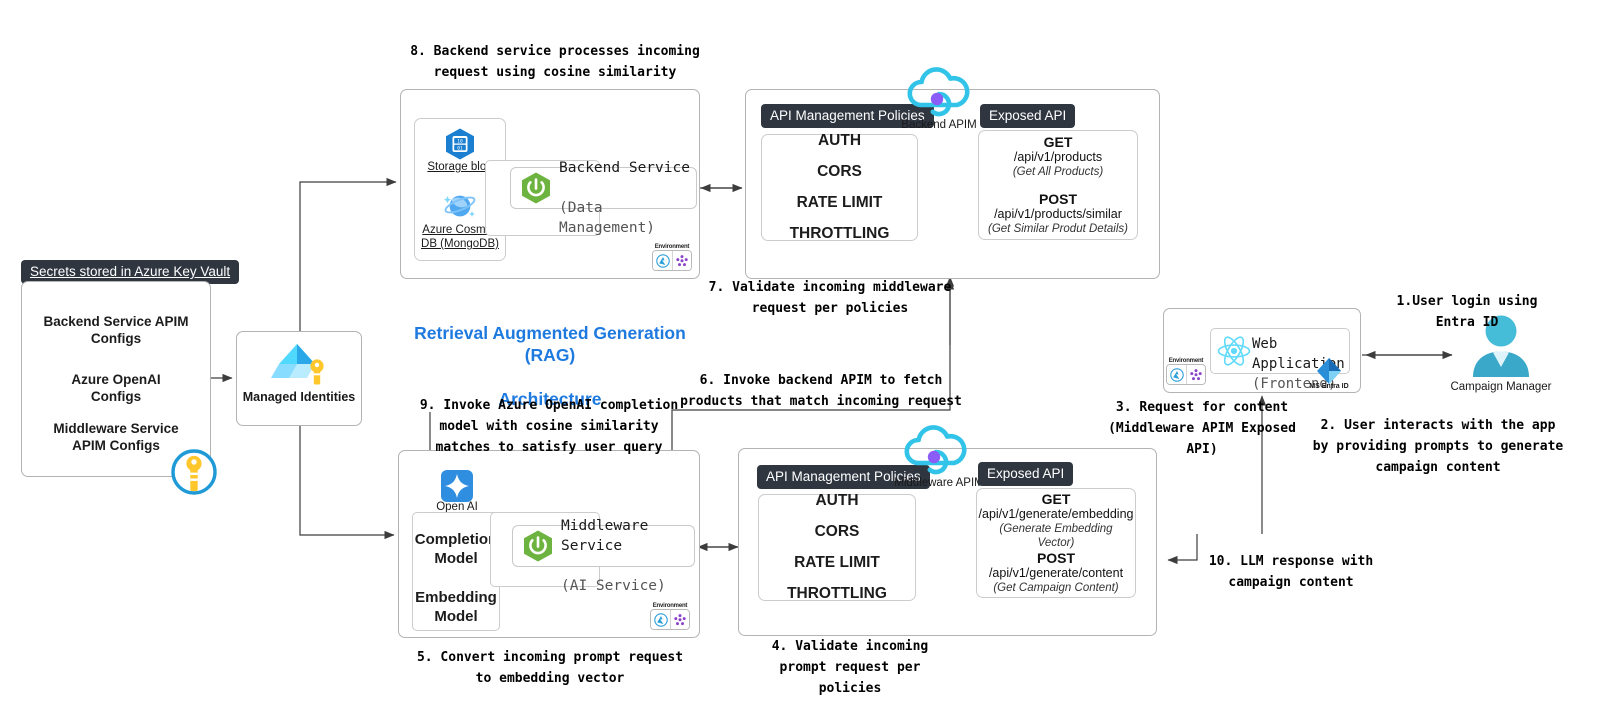 This screenshot has height=711, width=1600. I want to click on key-icon, so click(194, 472).